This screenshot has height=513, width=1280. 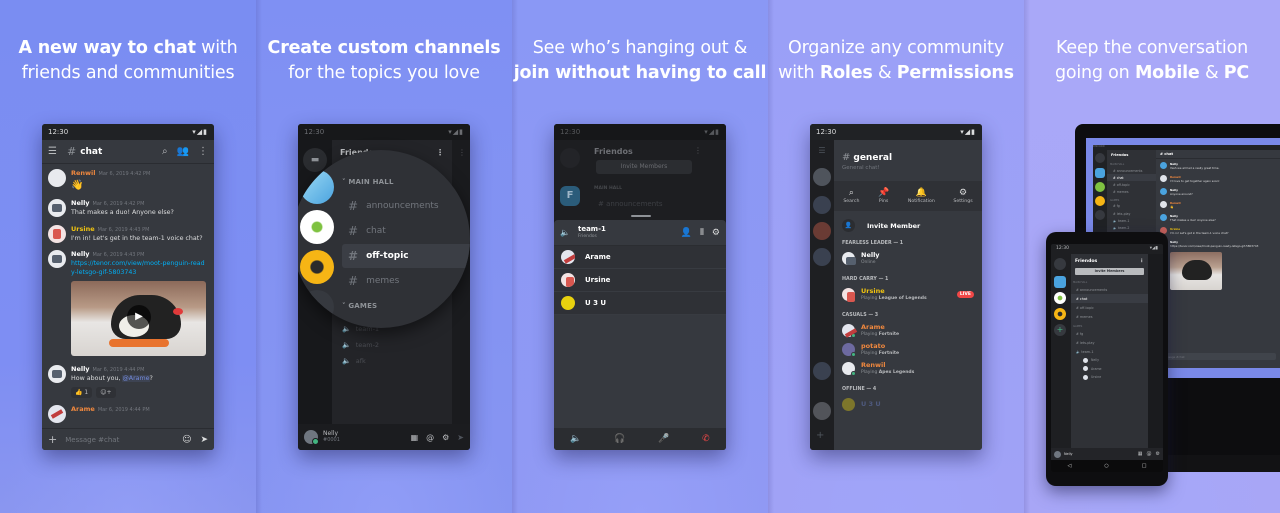 What do you see at coordinates (908, 349) in the screenshot?
I see `member-item: potato Playing Fortnite` at bounding box center [908, 349].